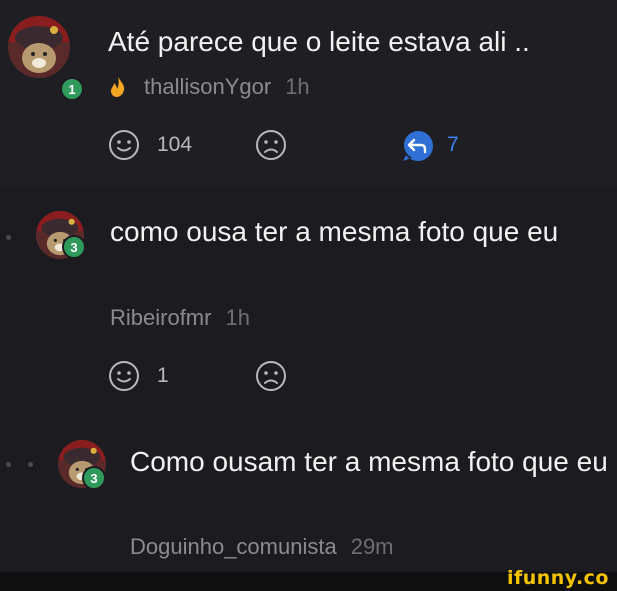 This screenshot has width=617, height=591. I want to click on like-count: 104, so click(175, 144).